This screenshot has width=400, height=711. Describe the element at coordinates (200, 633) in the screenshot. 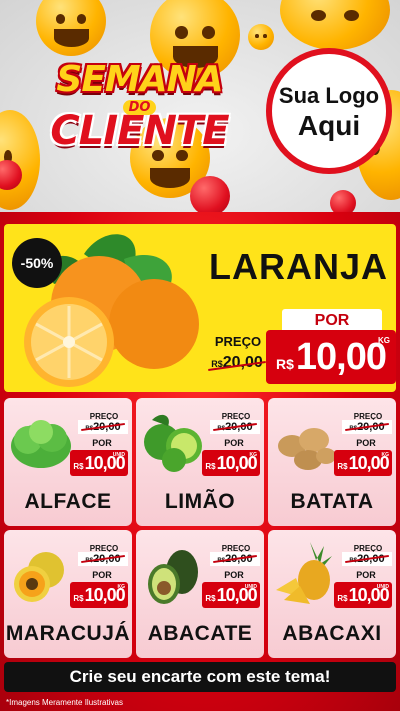

I see `product-name: ABACATE` at that location.